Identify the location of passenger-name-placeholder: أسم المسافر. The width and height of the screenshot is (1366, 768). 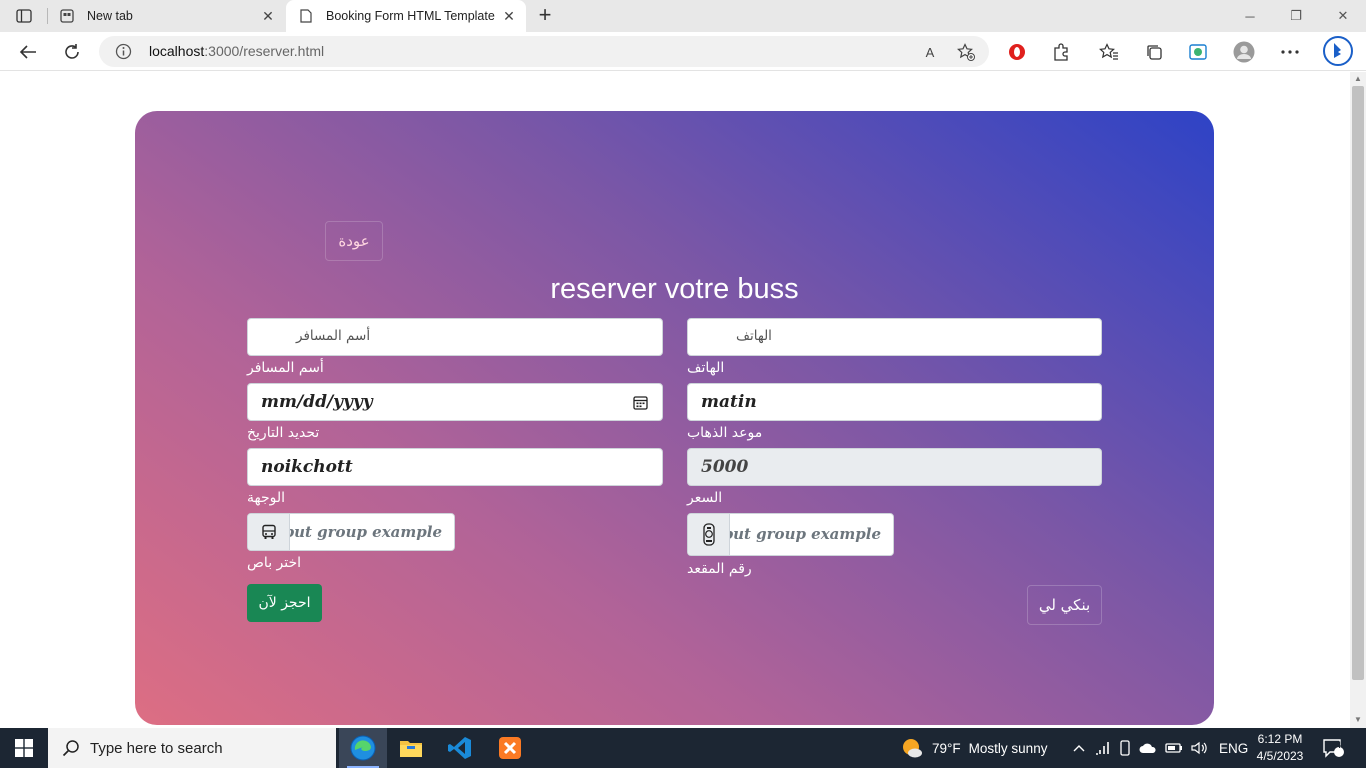
(333, 336).